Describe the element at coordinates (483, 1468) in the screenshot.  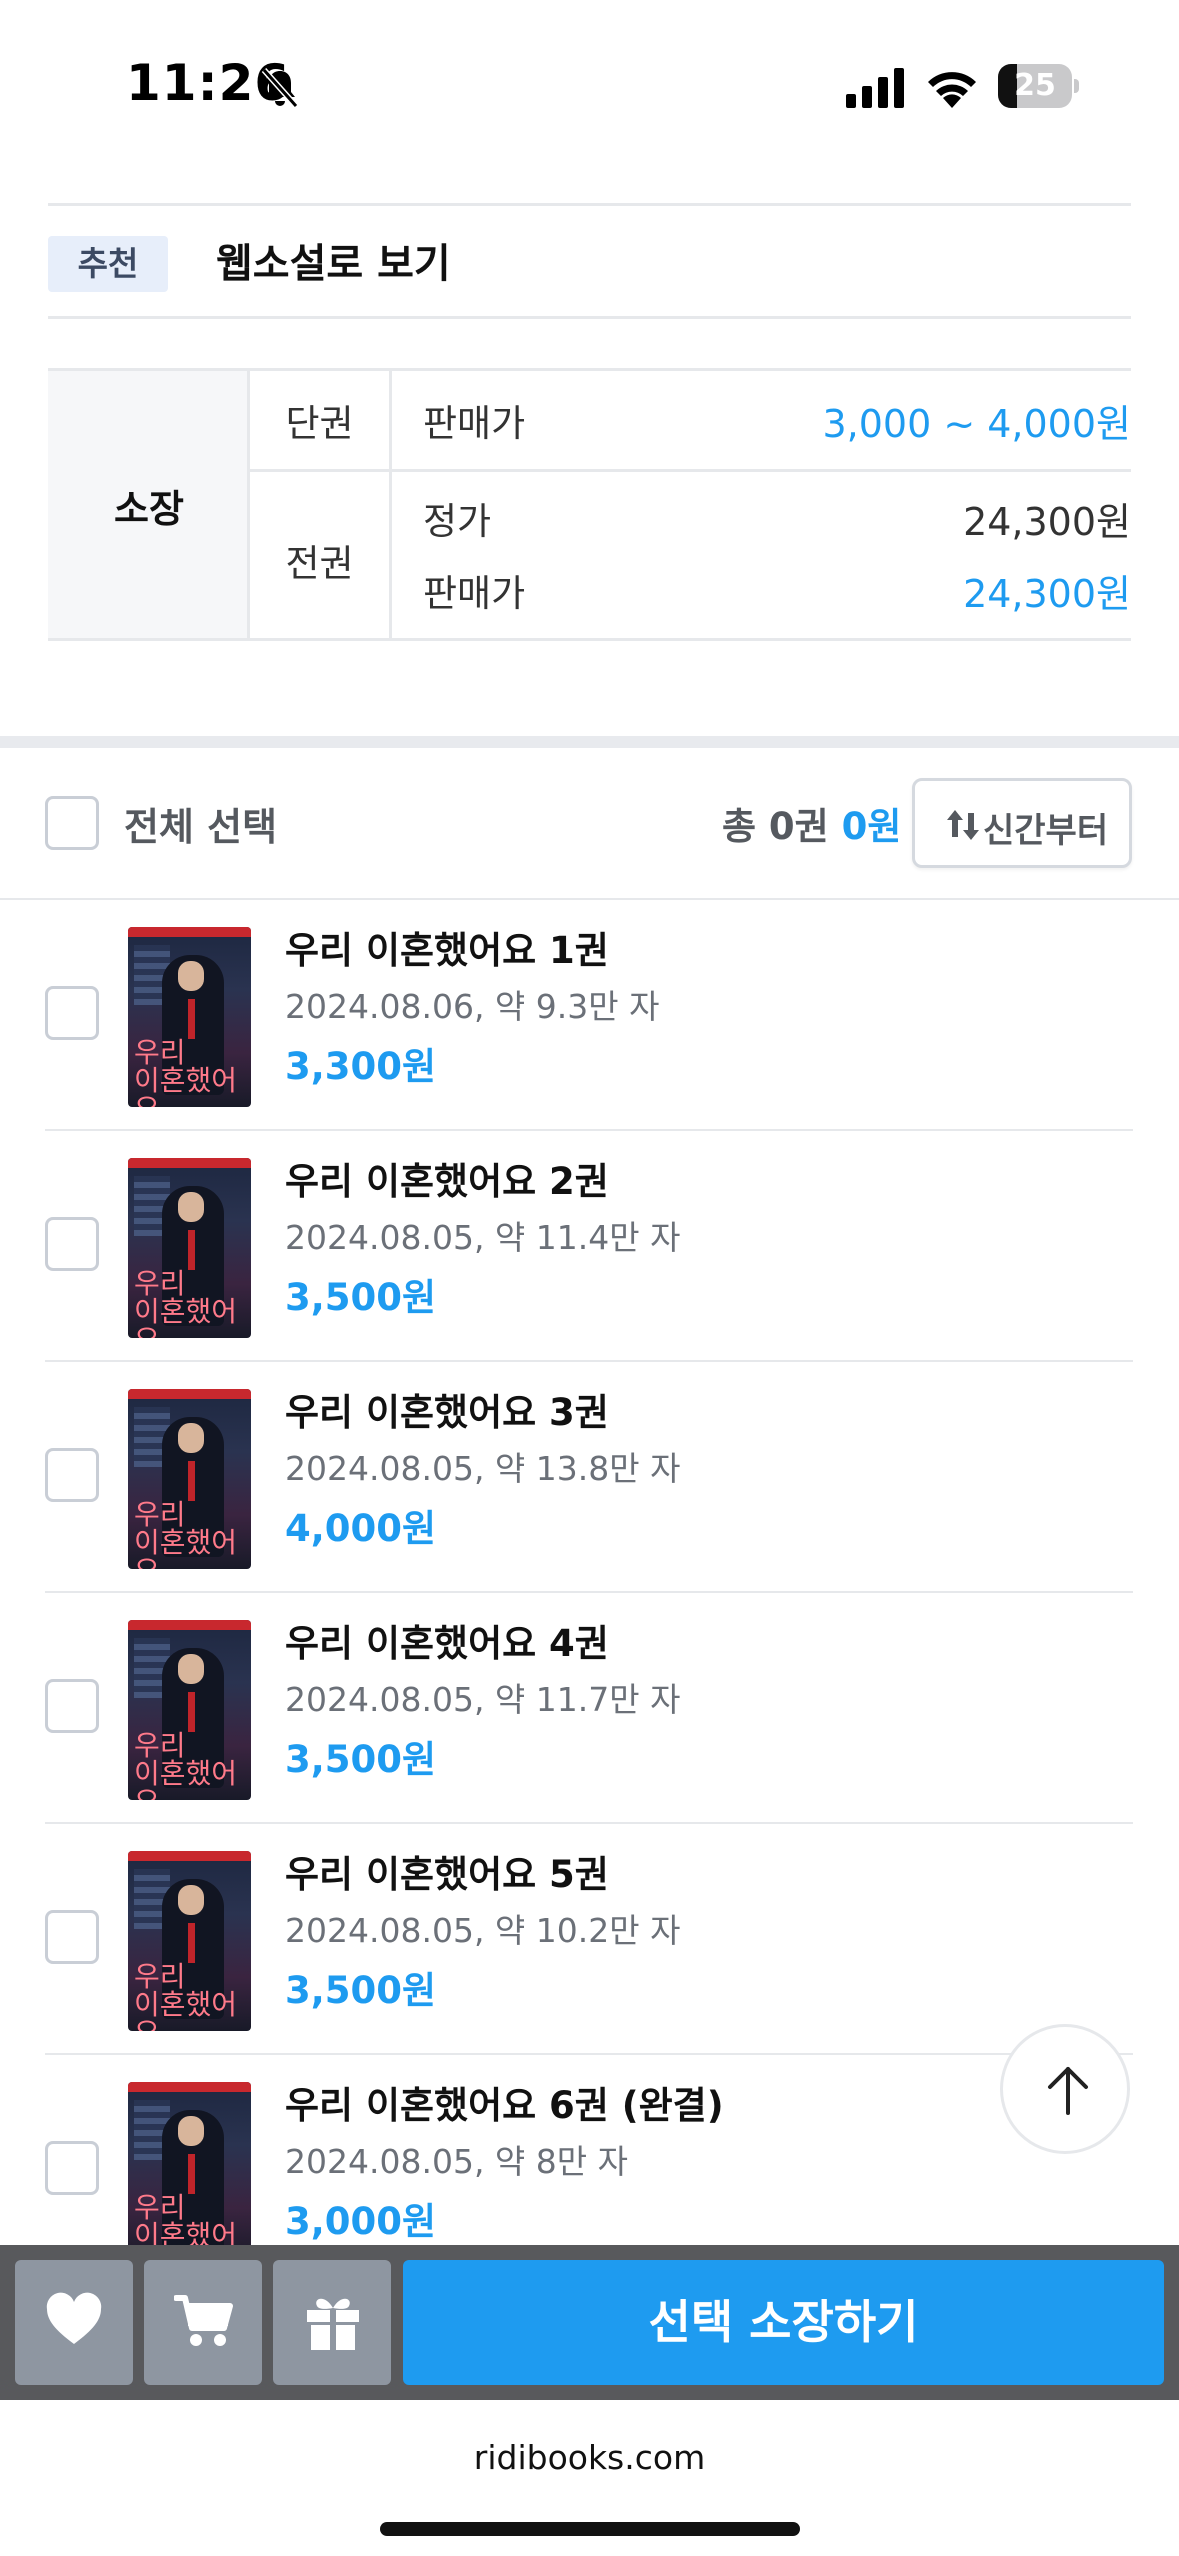
I see `book-meta: 2024.08.05, 약 13.8만 자` at that location.